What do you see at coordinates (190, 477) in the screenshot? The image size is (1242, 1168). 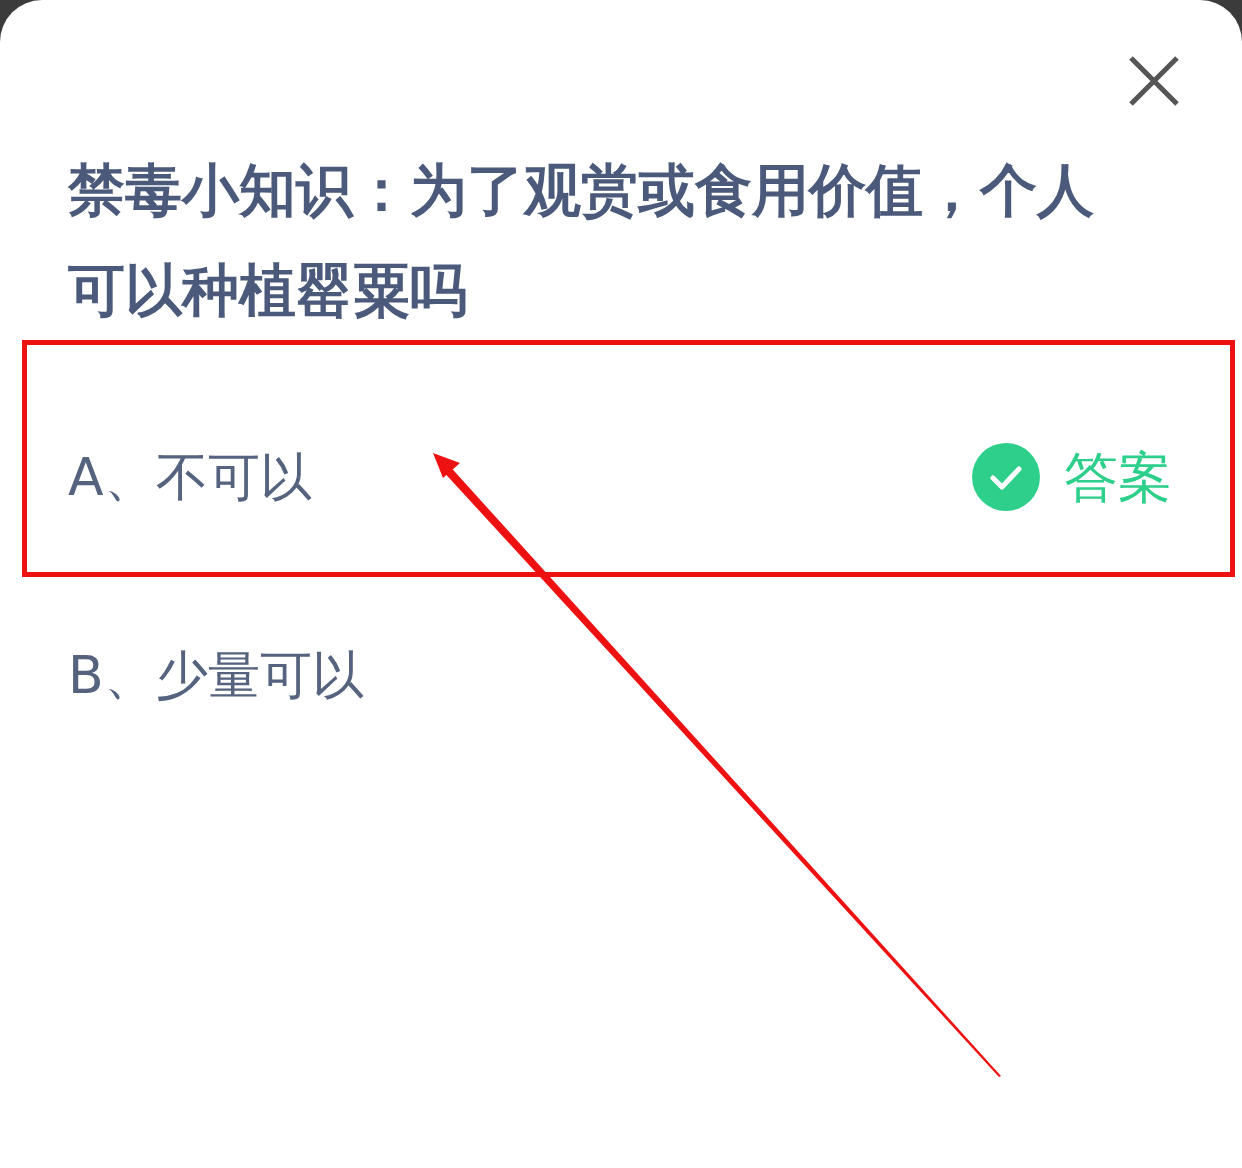 I see `option-text: A、不可以` at bounding box center [190, 477].